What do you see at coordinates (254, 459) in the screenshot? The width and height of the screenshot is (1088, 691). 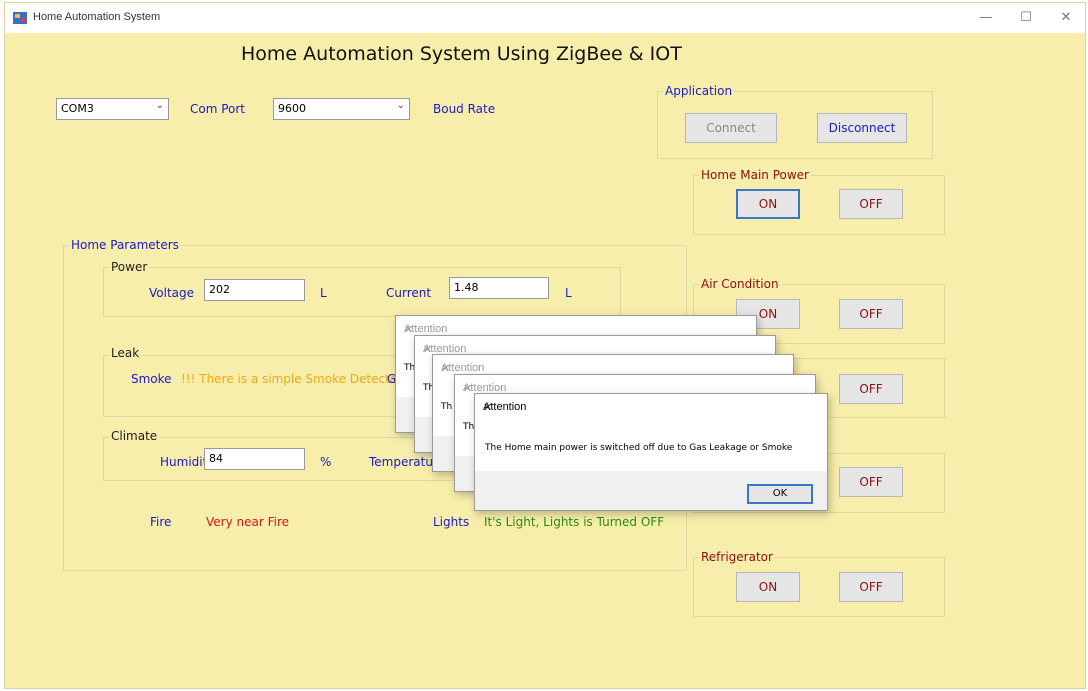 I see `humidity-field: 84` at bounding box center [254, 459].